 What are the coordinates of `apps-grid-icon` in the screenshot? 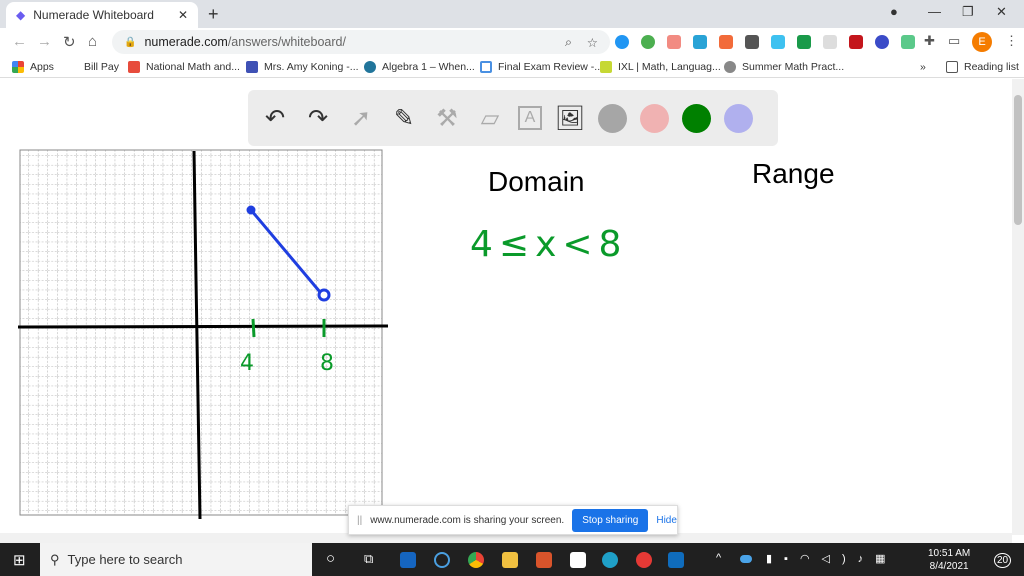 It's located at (18, 67).